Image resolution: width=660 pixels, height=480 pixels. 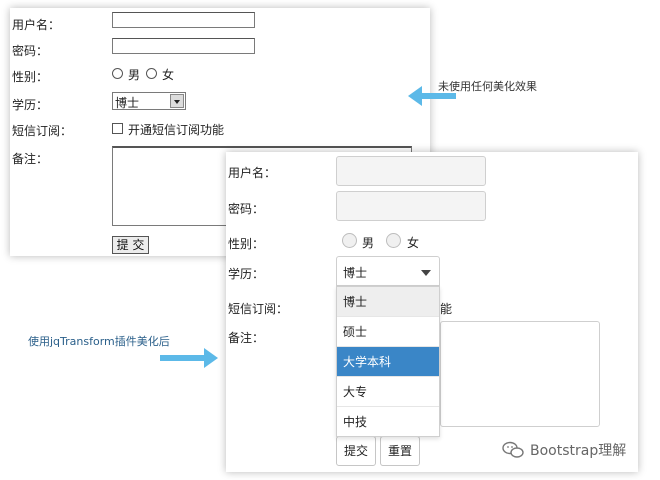 I want to click on styled-education-select-value: 博士, so click(x=355, y=273).